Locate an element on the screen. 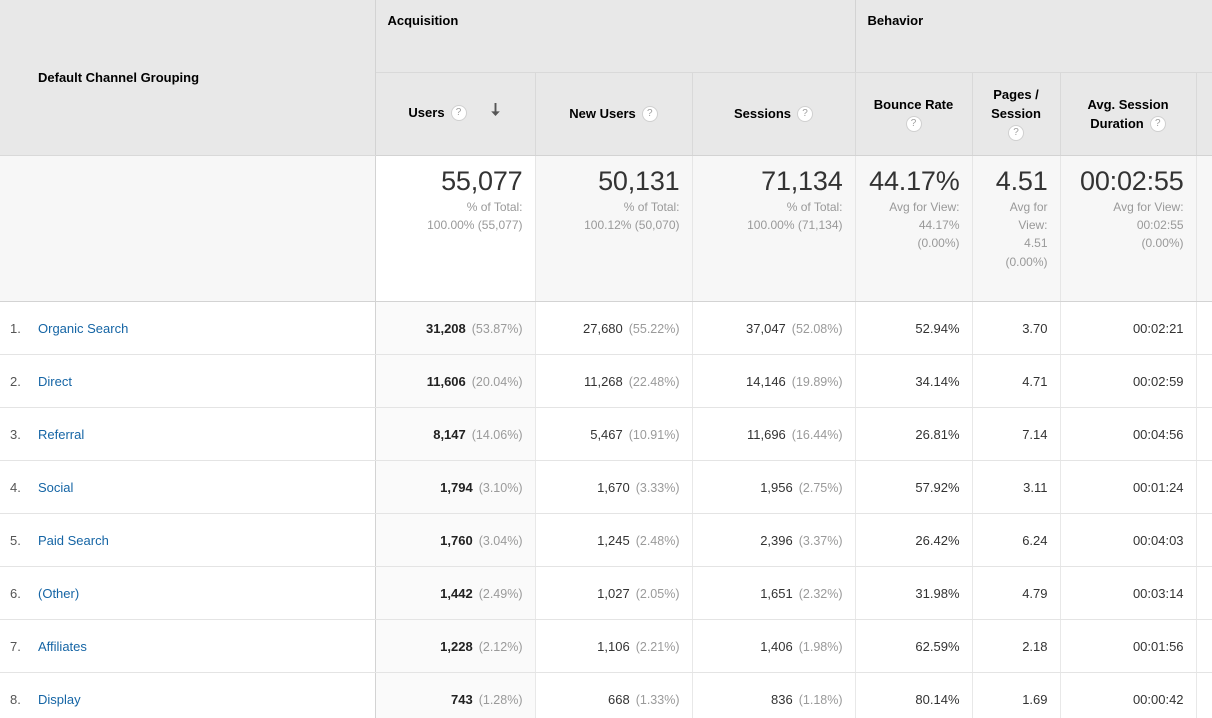 This screenshot has width=1212, height=718. sort-descending-icon is located at coordinates (495, 113).